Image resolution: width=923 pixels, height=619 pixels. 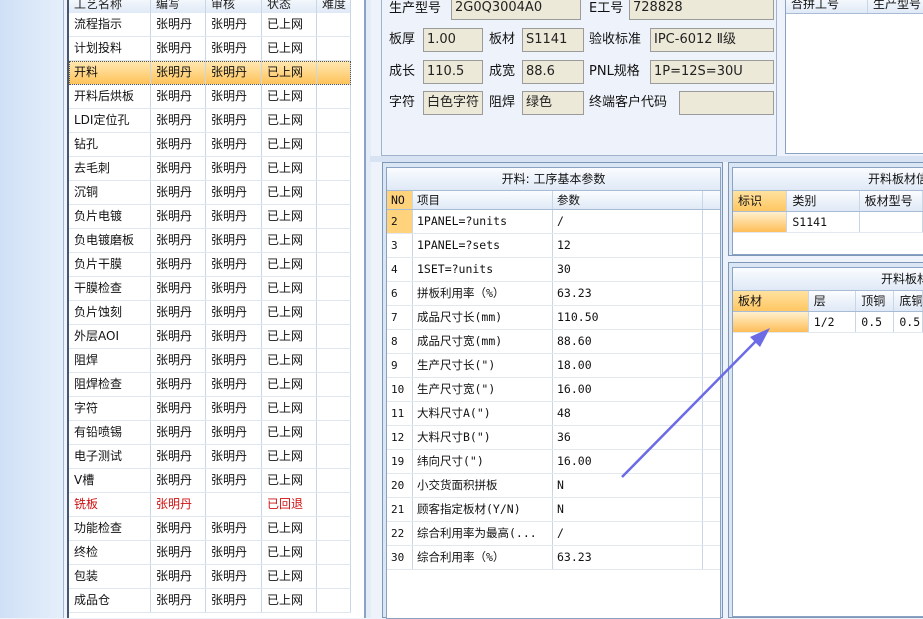 I want to click on status-column-header: 状态, so click(x=289, y=6).